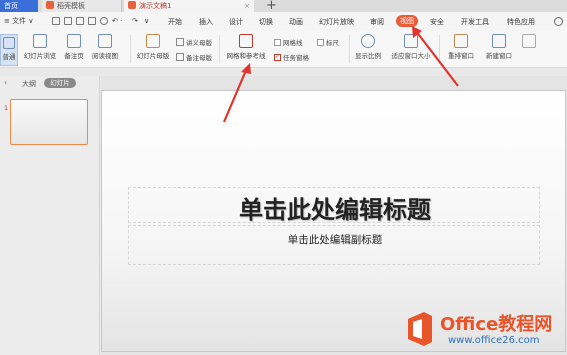  What do you see at coordinates (135, 21) in the screenshot?
I see `redo-icon: ↷` at bounding box center [135, 21].